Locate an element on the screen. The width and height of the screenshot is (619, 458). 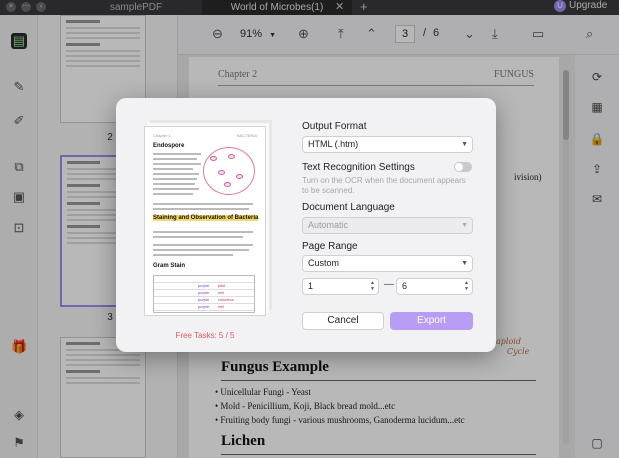
range-from-input: 1 ▲ ▼ is located at coordinates (340, 286).